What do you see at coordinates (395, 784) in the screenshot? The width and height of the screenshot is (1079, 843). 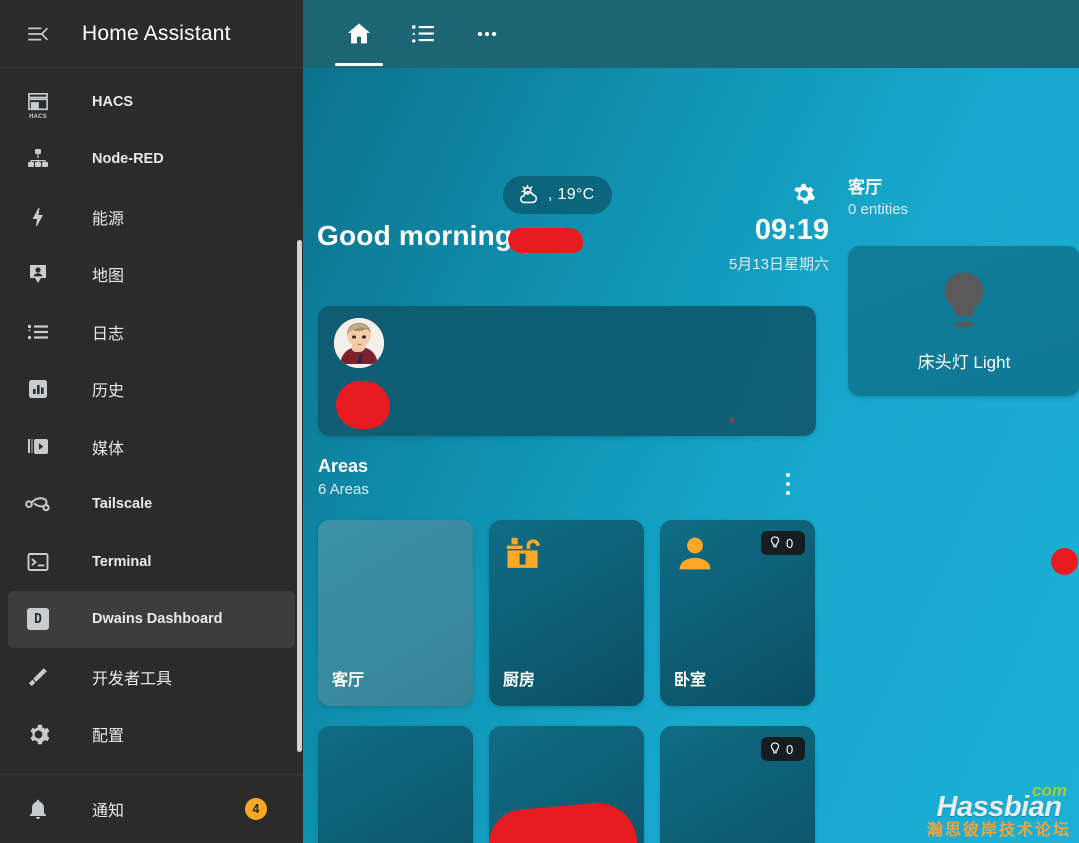 I see `area-card-toilet: 厕所` at bounding box center [395, 784].